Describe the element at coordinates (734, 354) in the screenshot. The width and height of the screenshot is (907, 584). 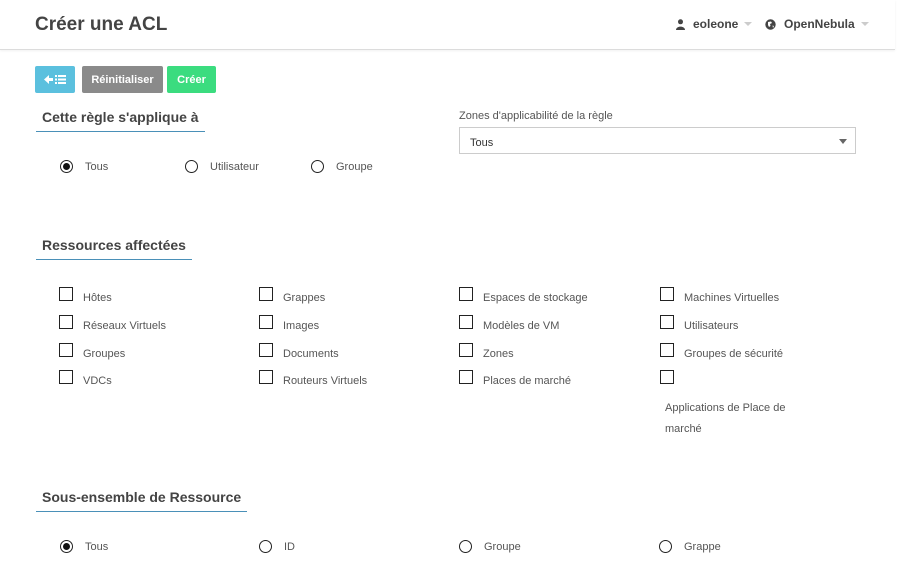
I see `checkbox-label: Groupes de sécurité` at that location.